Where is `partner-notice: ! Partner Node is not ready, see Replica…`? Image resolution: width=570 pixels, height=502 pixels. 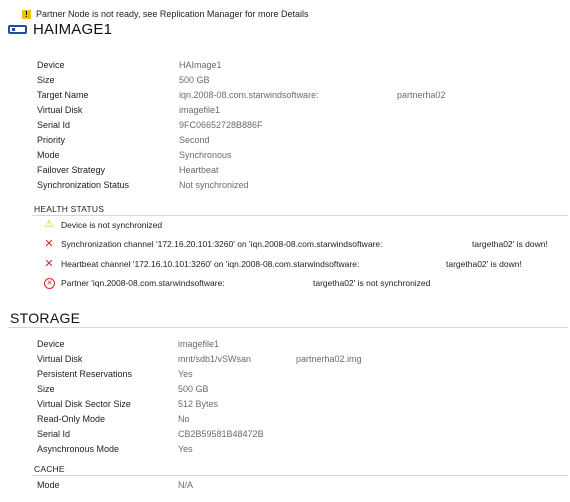
partner-notice: ! Partner Node is not ready, see Replica… is located at coordinates (165, 14).